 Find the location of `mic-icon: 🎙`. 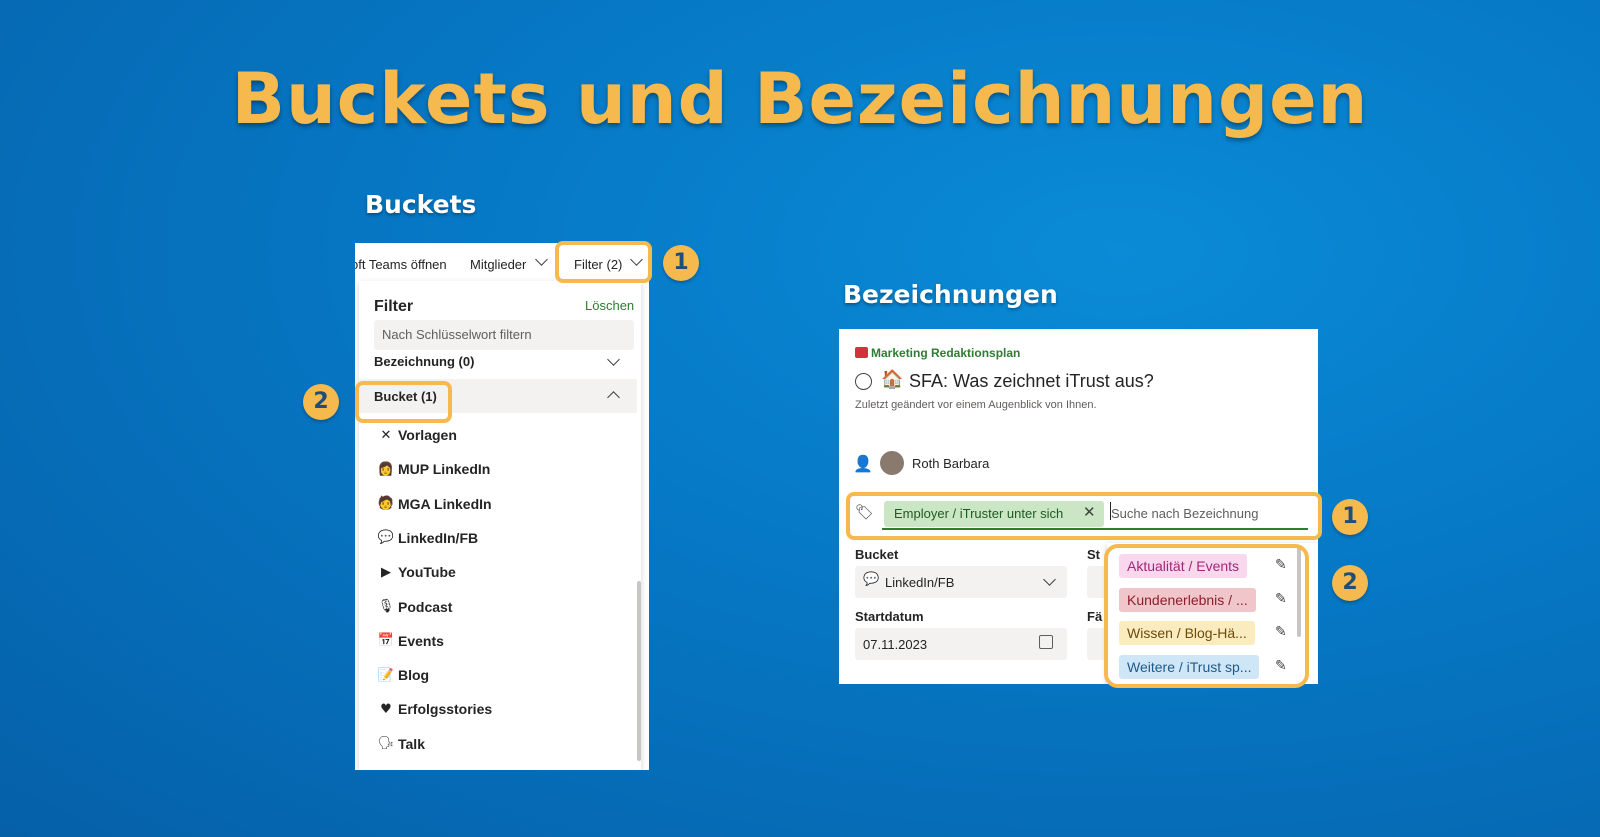

mic-icon: 🎙 is located at coordinates (386, 606).